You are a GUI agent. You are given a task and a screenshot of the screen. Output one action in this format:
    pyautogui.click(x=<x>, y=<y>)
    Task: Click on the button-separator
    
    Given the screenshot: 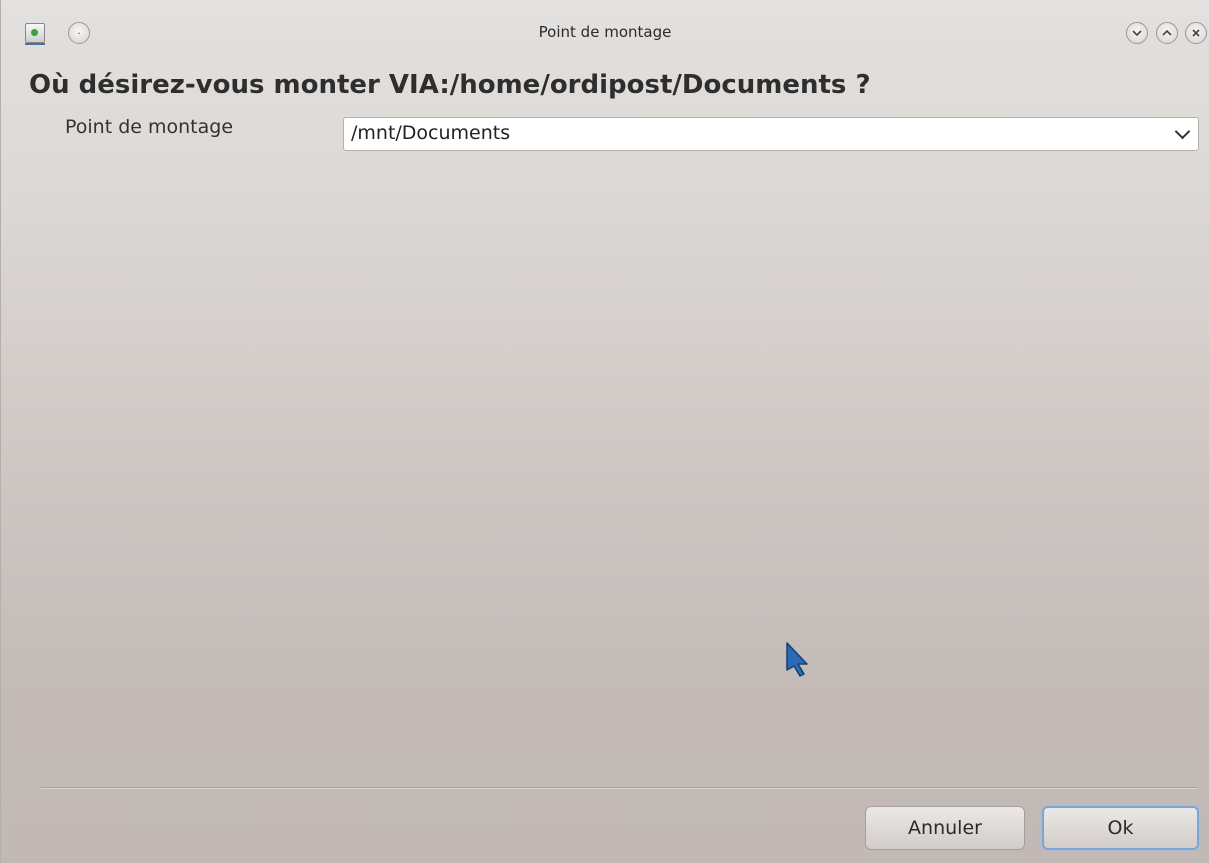 What is the action you would take?
    pyautogui.click(x=619, y=788)
    